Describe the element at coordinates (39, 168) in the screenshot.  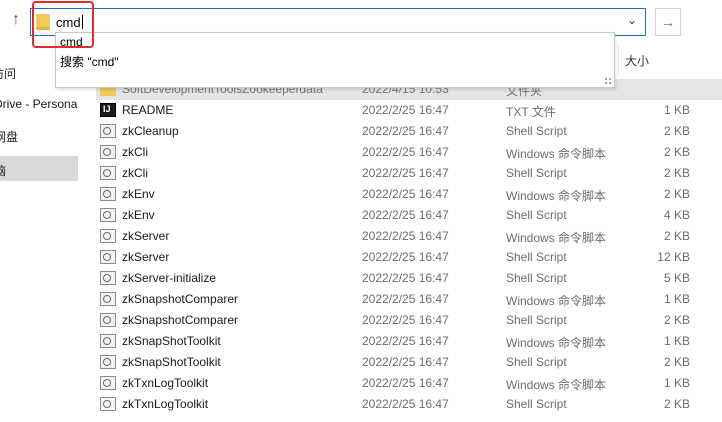
I see `sidebar-item-this-pc: 脑` at that location.